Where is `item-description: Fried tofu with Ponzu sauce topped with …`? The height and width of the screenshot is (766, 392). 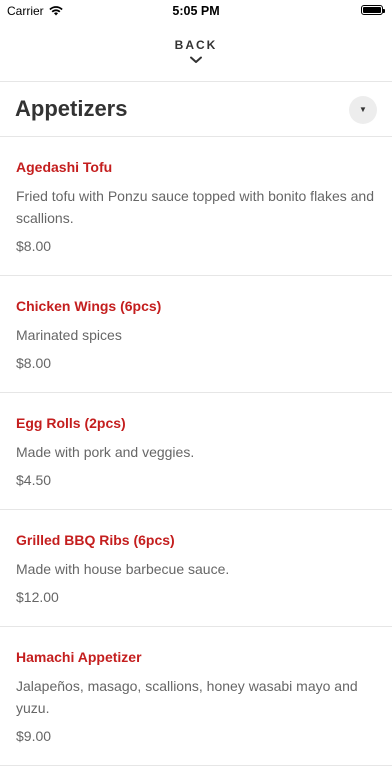 item-description: Fried tofu with Ponzu sauce topped with … is located at coordinates (195, 207).